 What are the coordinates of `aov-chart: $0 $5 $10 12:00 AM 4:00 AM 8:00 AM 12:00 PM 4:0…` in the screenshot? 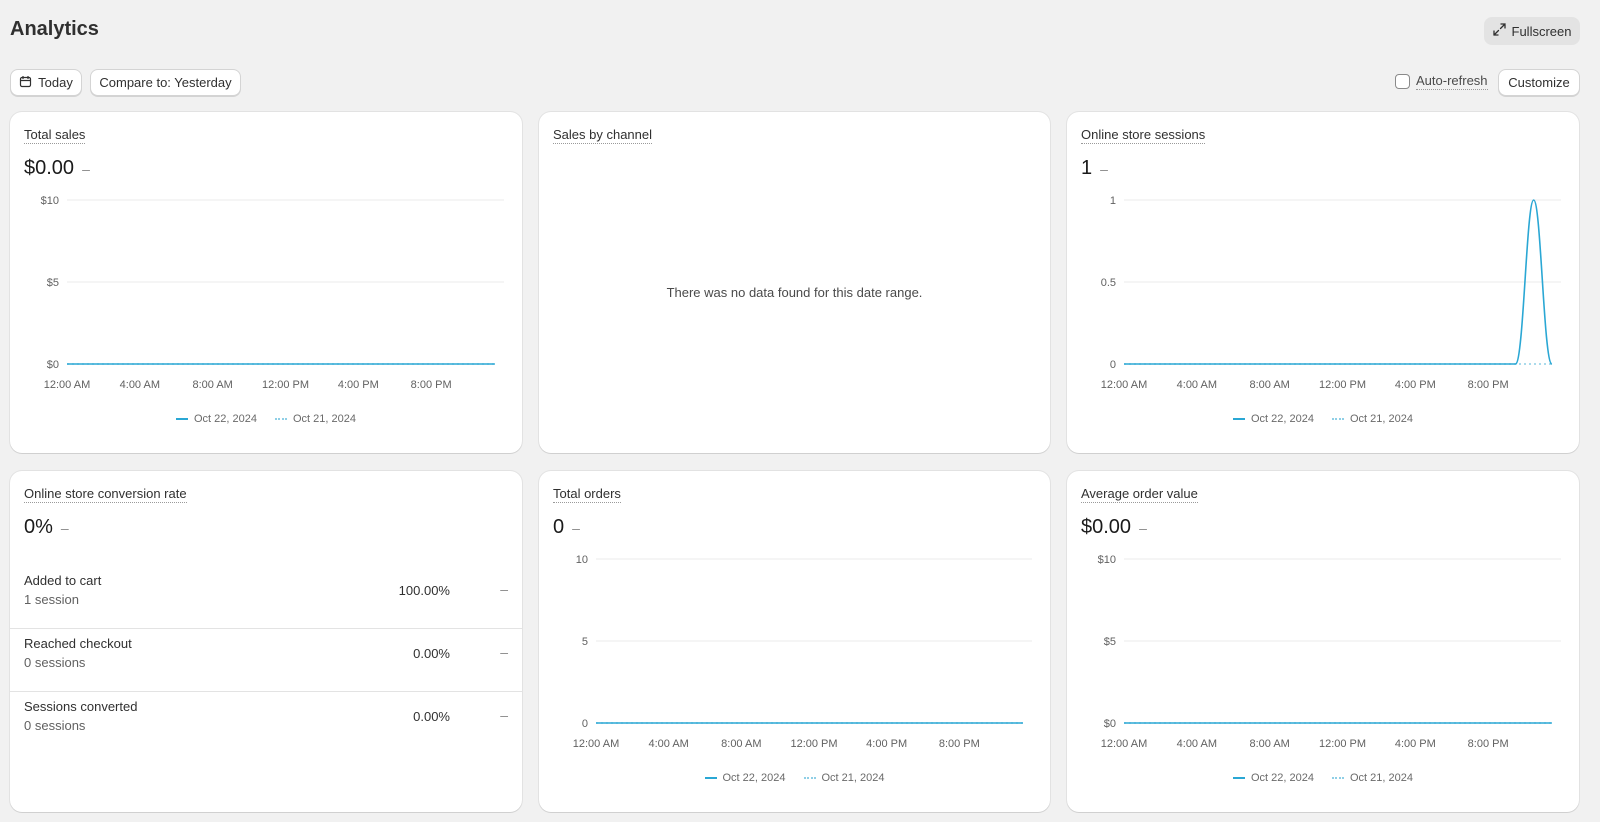 It's located at (1329, 652).